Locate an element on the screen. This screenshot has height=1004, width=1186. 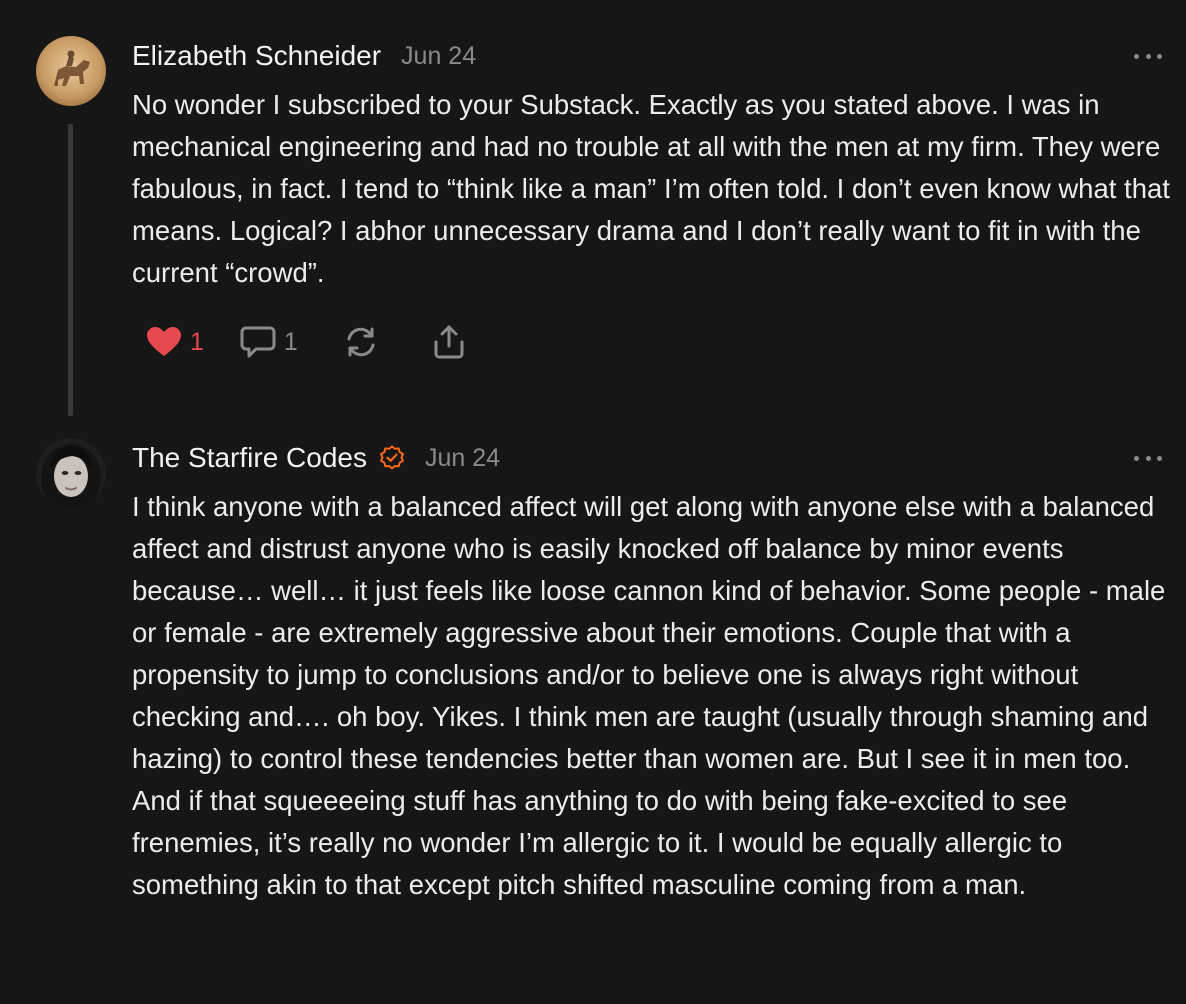
author-name: The Starfire Codes is located at coordinates (249, 458).